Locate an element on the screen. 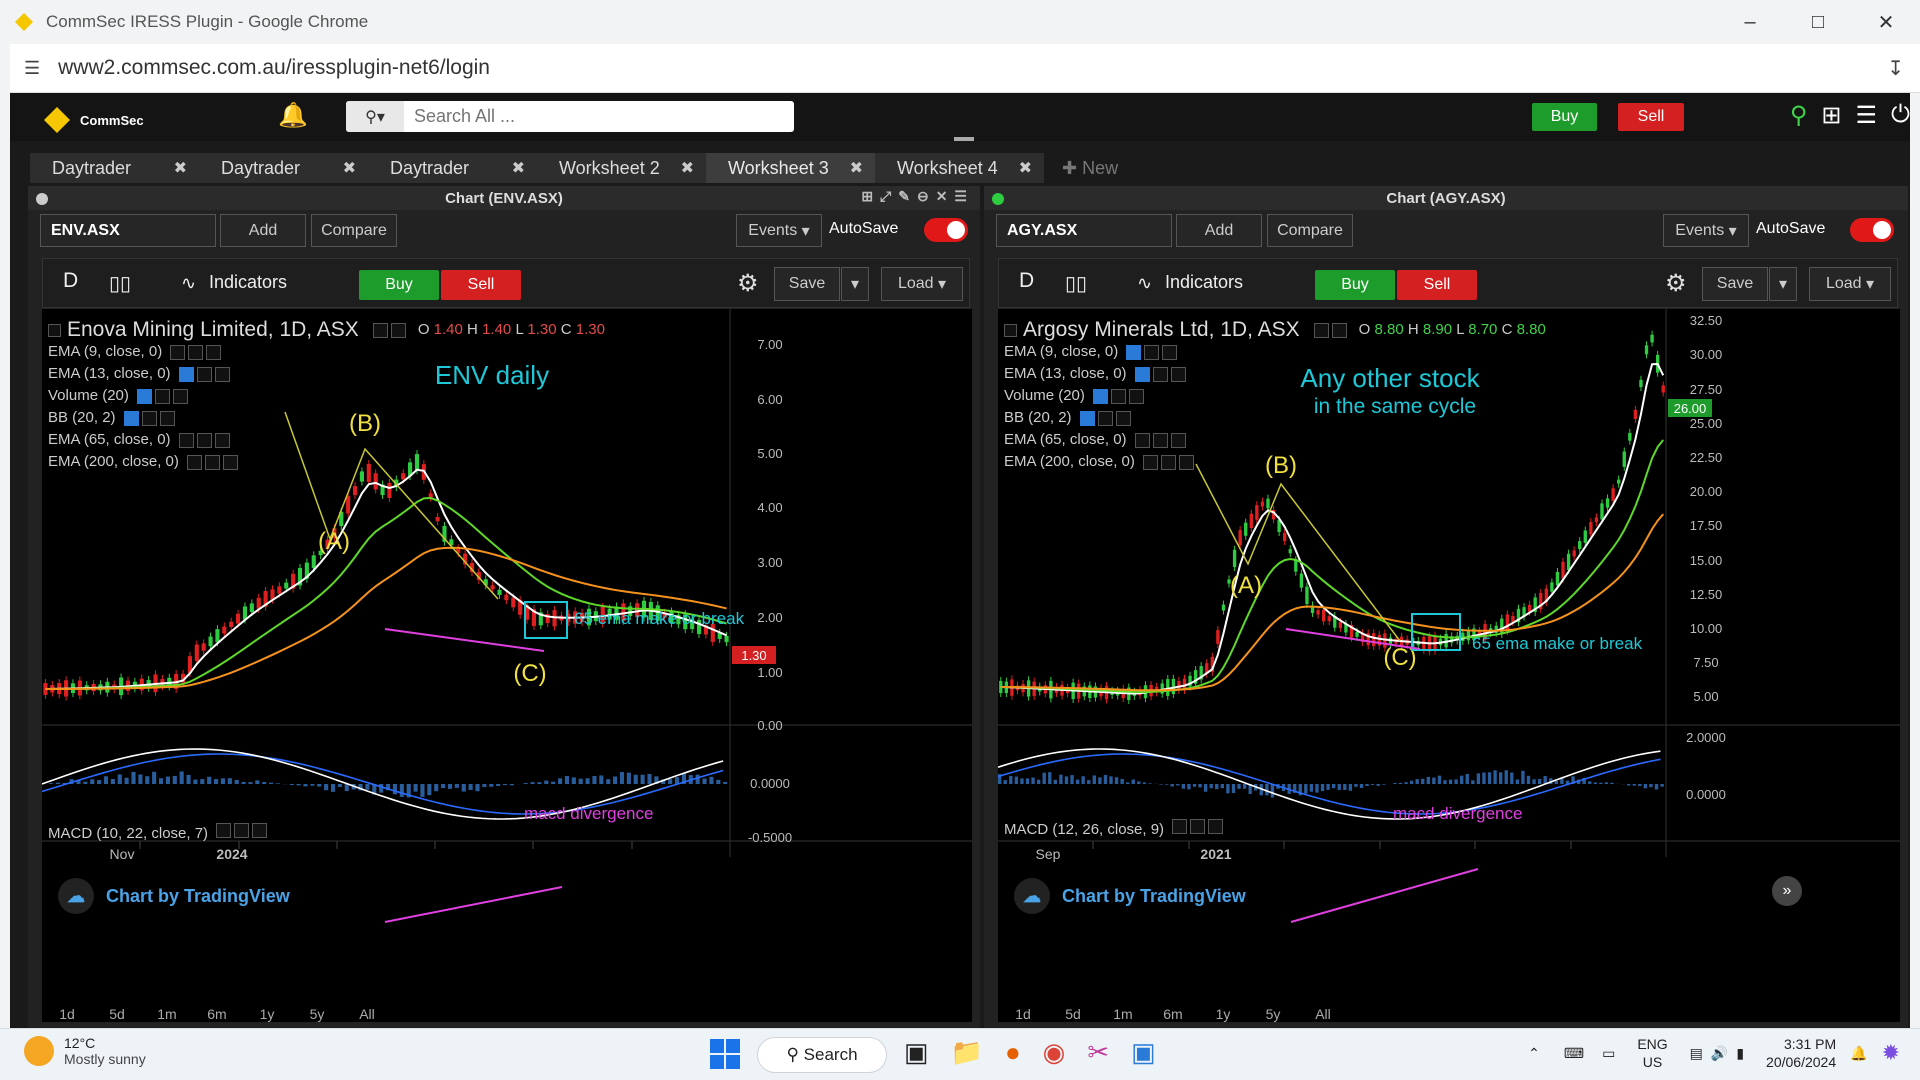 This screenshot has height=1080, width=1920. tab-daytrader-1: Daytrader ✖ is located at coordinates (114, 168).